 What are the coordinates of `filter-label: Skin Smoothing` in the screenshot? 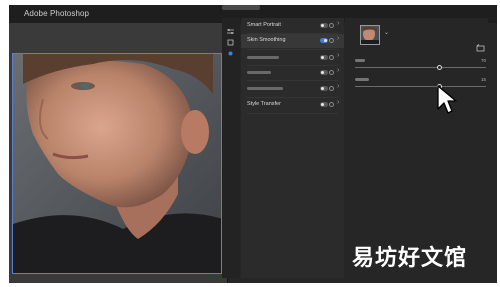 It's located at (266, 40).